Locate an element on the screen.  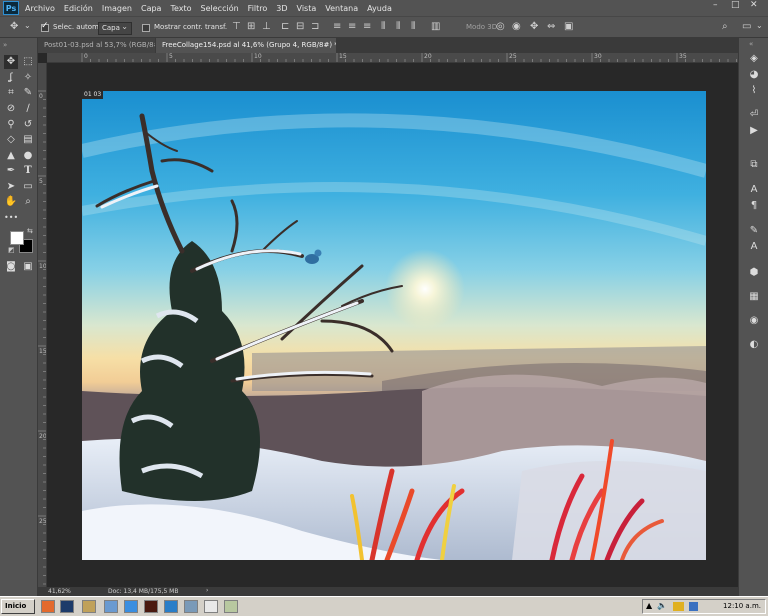
menu-texto: Texto is located at coordinates (180, 8).